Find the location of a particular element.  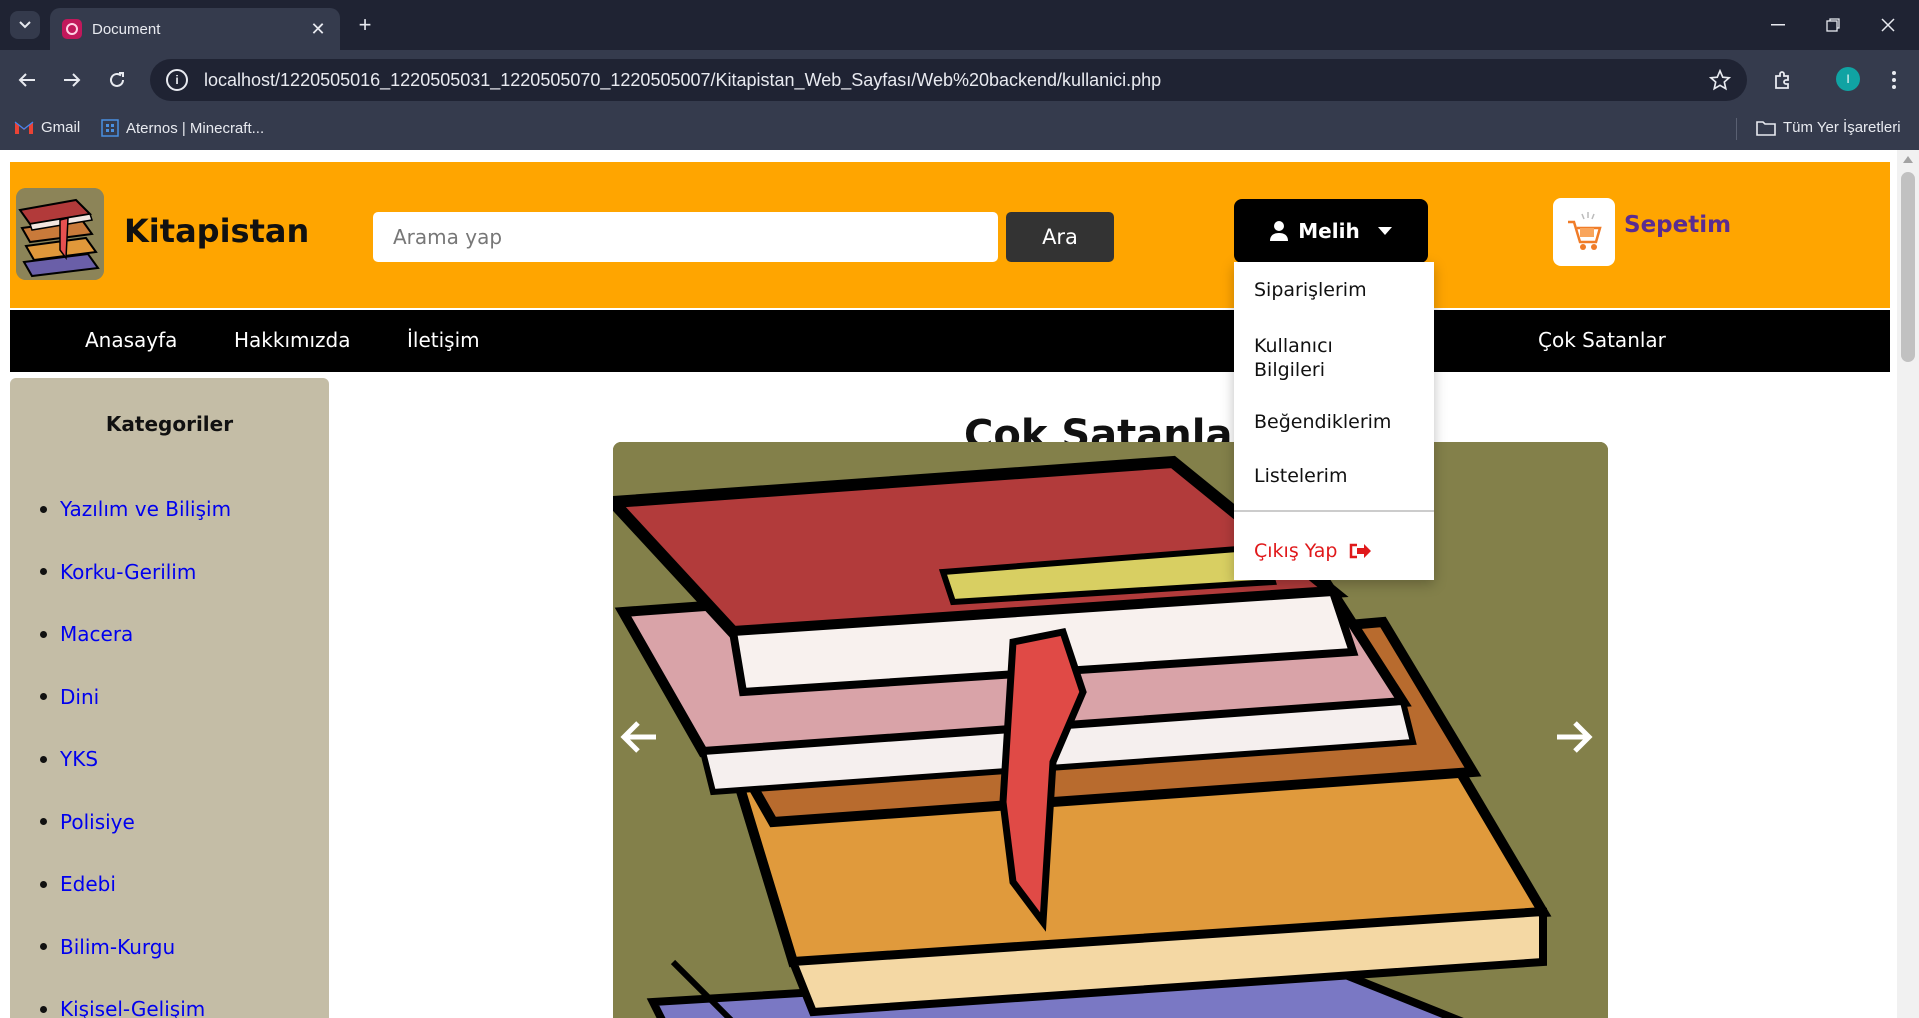

arrow-left-icon is located at coordinates (638, 737).